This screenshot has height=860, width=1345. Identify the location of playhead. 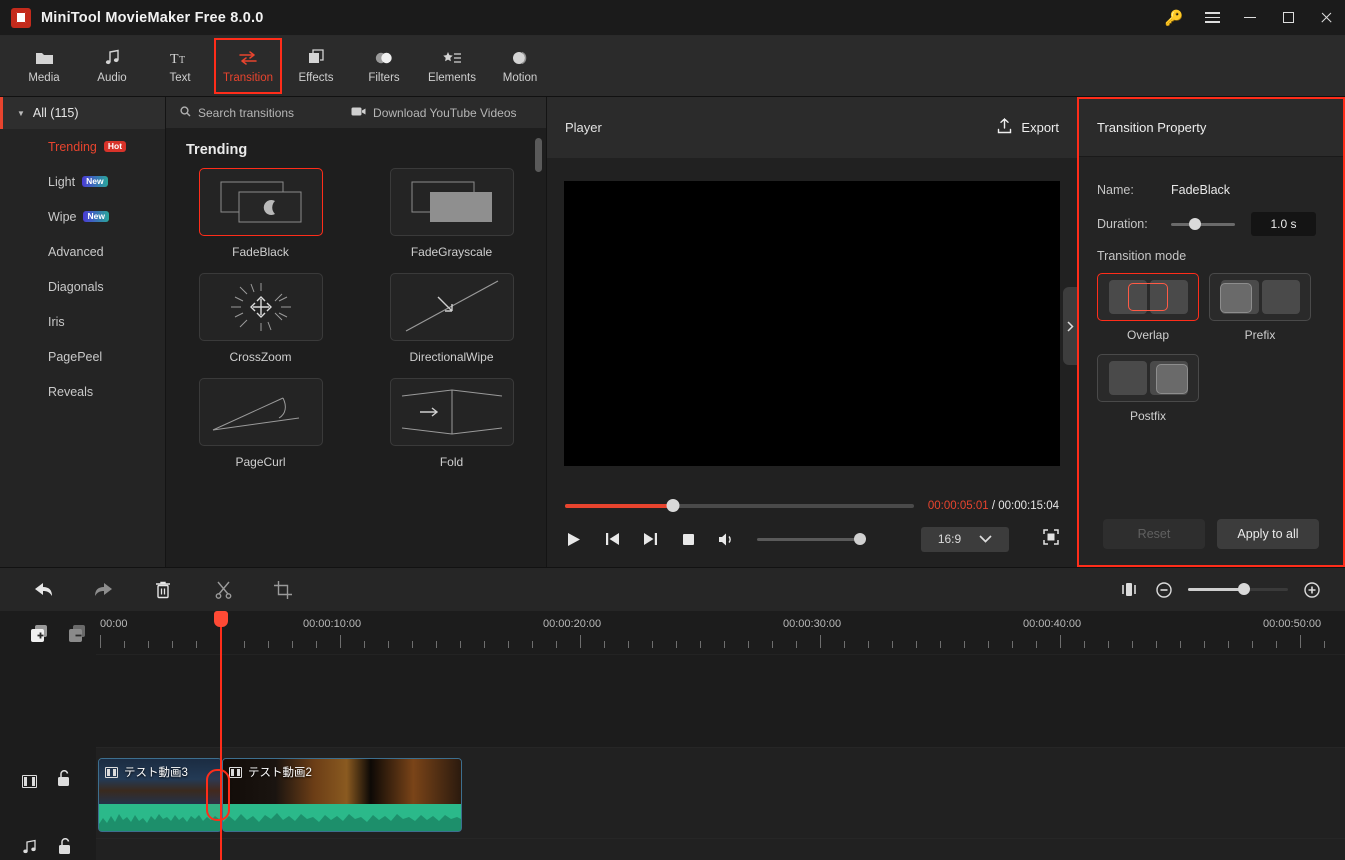
(221, 735).